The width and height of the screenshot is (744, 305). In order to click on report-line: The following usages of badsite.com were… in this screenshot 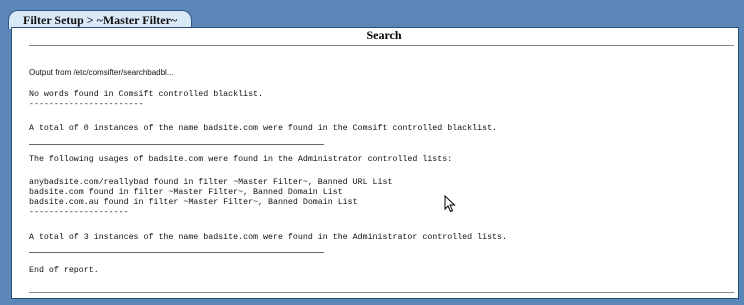, I will do `click(241, 159)`.